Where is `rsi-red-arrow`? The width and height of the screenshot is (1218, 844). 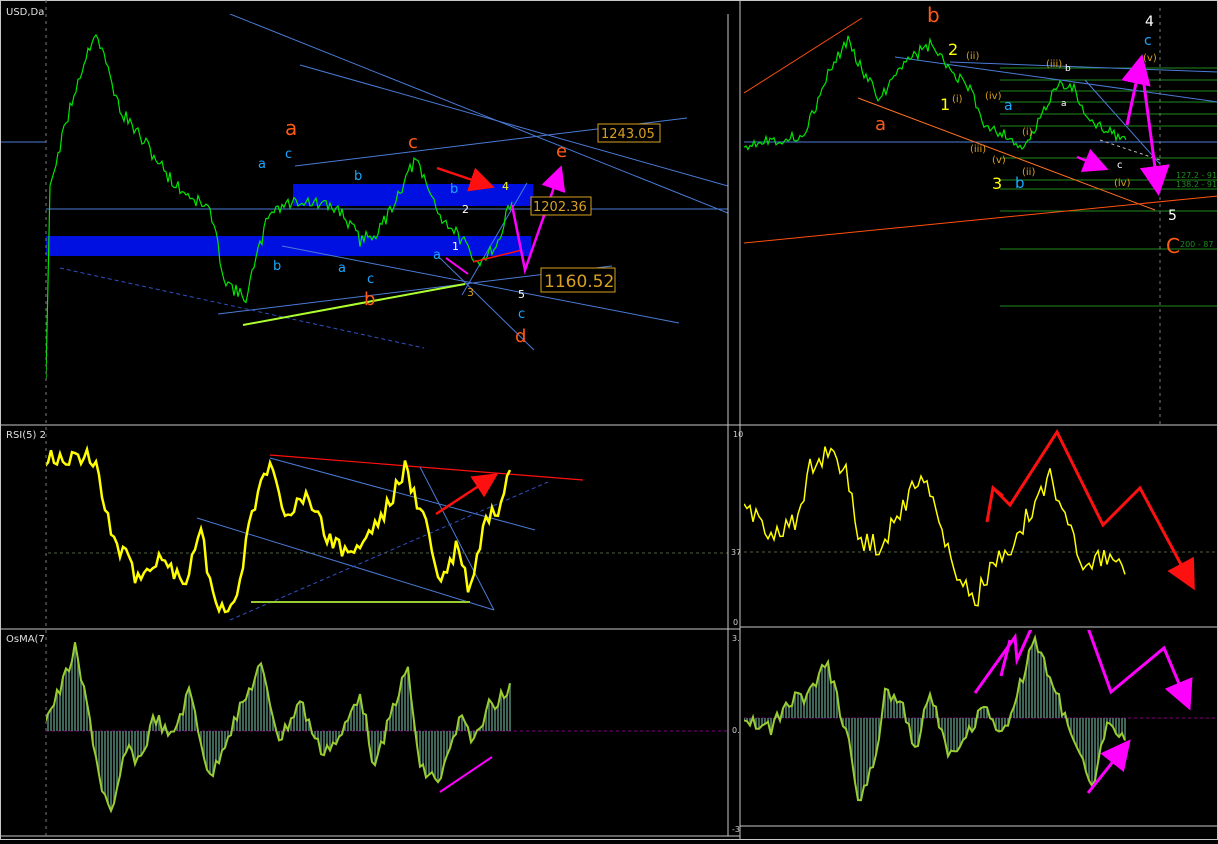
rsi-red-arrow is located at coordinates (467, 494).